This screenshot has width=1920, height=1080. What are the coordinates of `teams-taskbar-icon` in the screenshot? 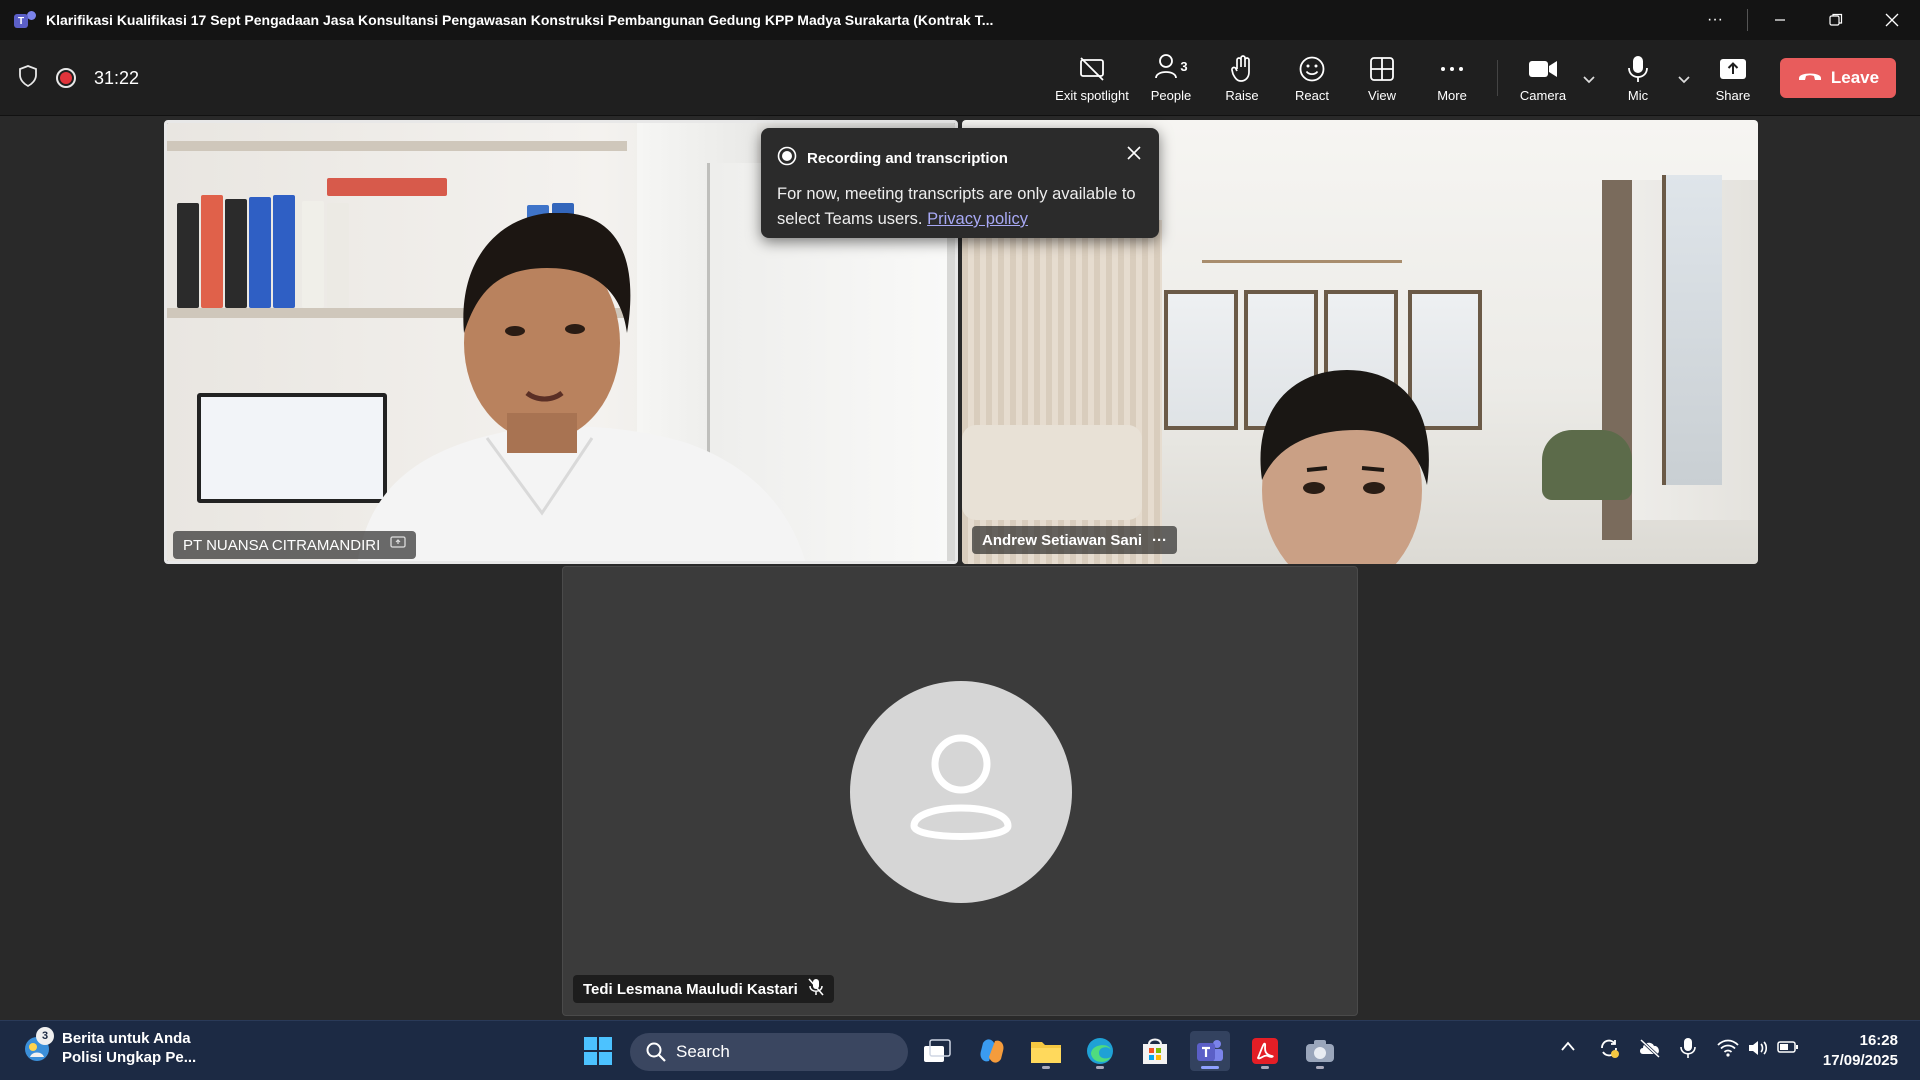 It's located at (1210, 1051).